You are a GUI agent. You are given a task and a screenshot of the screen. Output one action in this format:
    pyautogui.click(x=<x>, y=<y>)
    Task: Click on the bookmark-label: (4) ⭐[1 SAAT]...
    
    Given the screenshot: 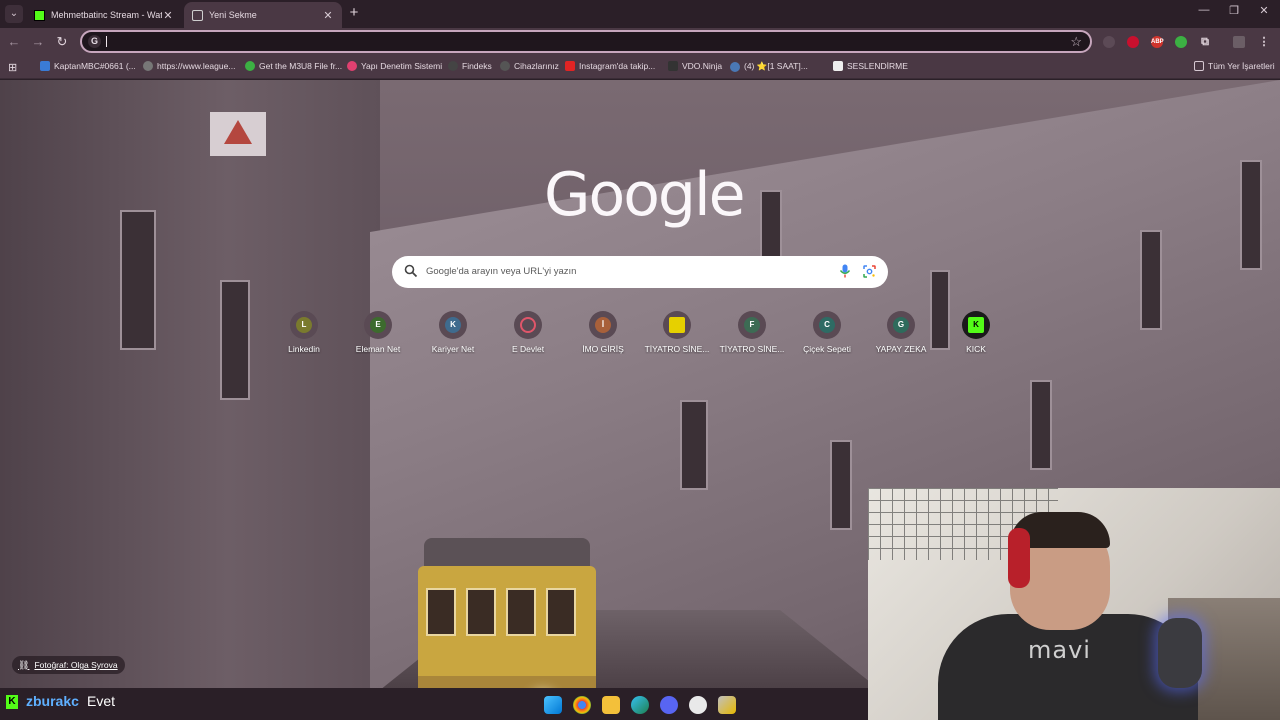 What is the action you would take?
    pyautogui.click(x=776, y=66)
    